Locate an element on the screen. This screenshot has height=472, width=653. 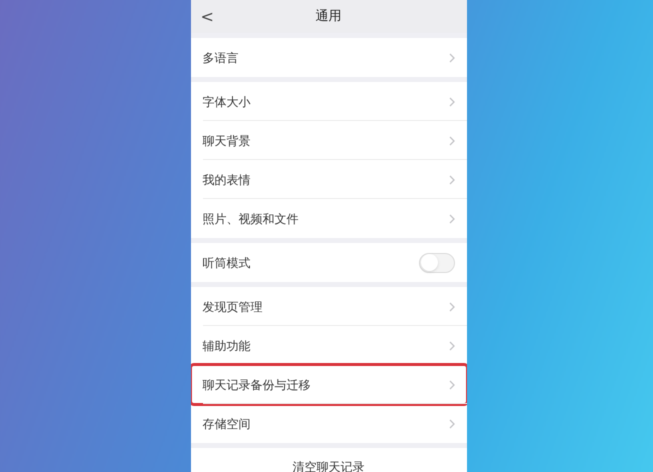
row-label: 发现页管理 is located at coordinates (232, 307).